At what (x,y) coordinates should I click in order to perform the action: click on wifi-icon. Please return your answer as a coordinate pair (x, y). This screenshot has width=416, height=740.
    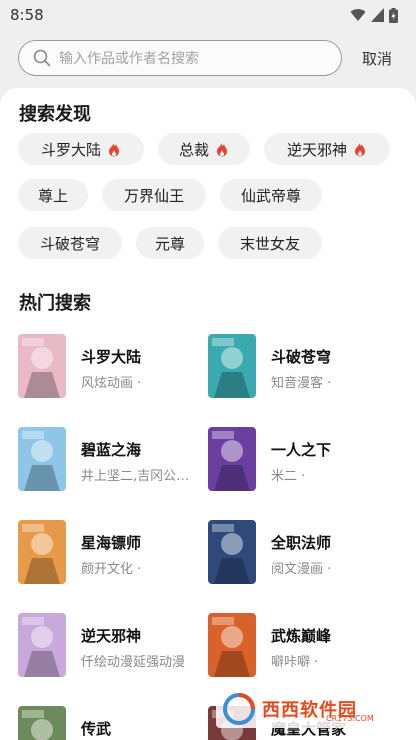
    Looking at the image, I should click on (358, 15).